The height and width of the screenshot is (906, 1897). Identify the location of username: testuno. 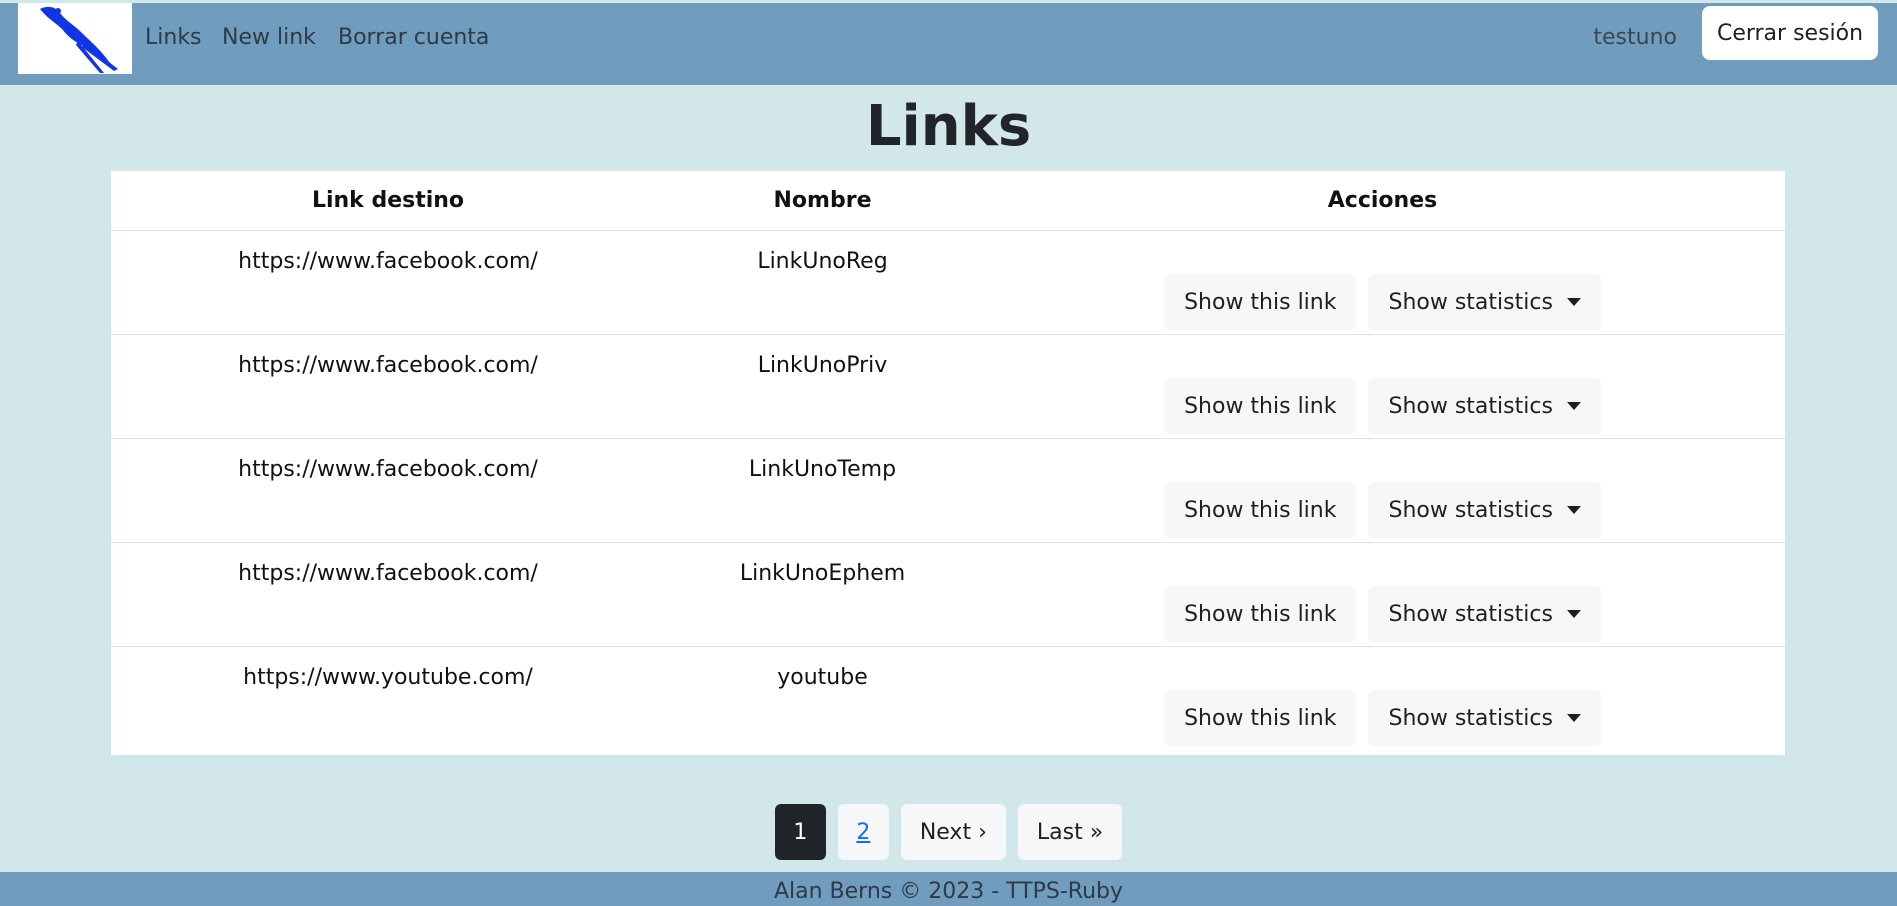
(1635, 37).